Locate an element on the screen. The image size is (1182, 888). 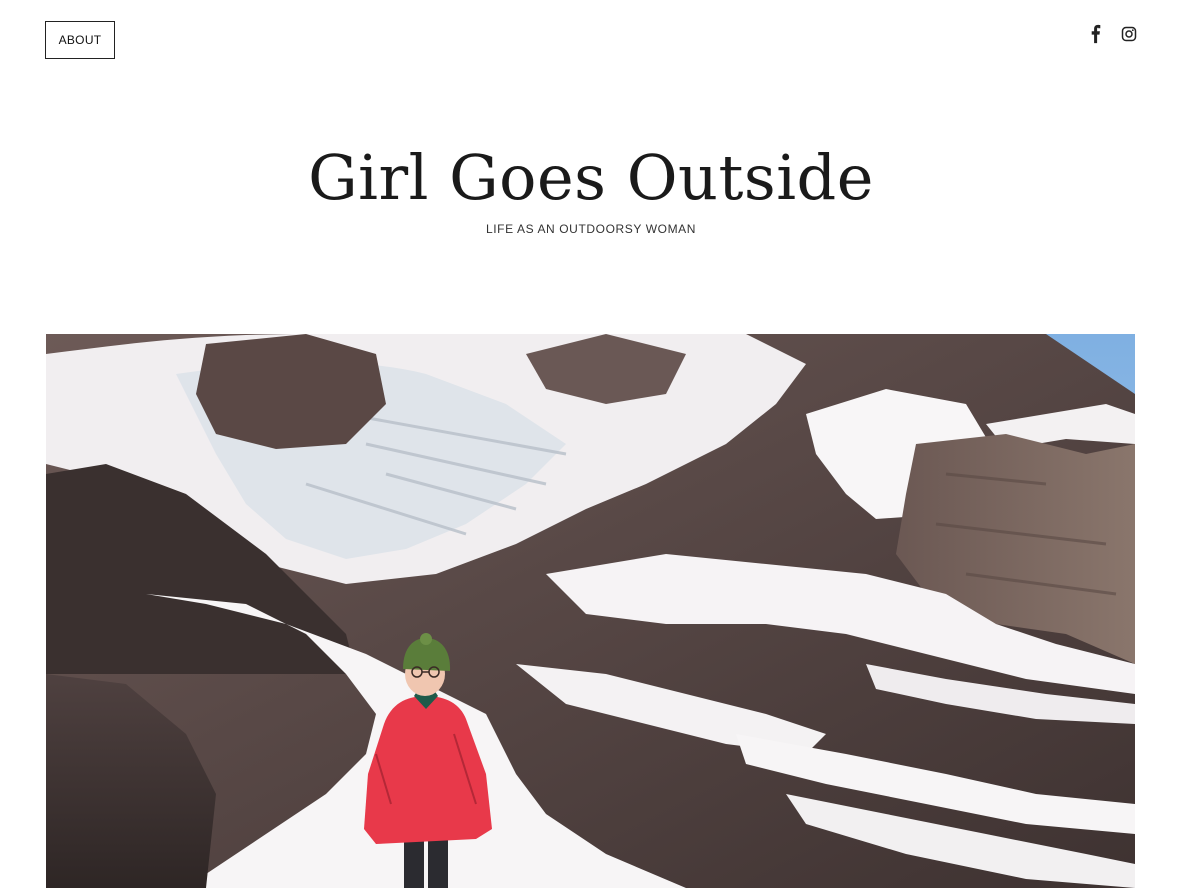
instagram-link is located at coordinates (1129, 34).